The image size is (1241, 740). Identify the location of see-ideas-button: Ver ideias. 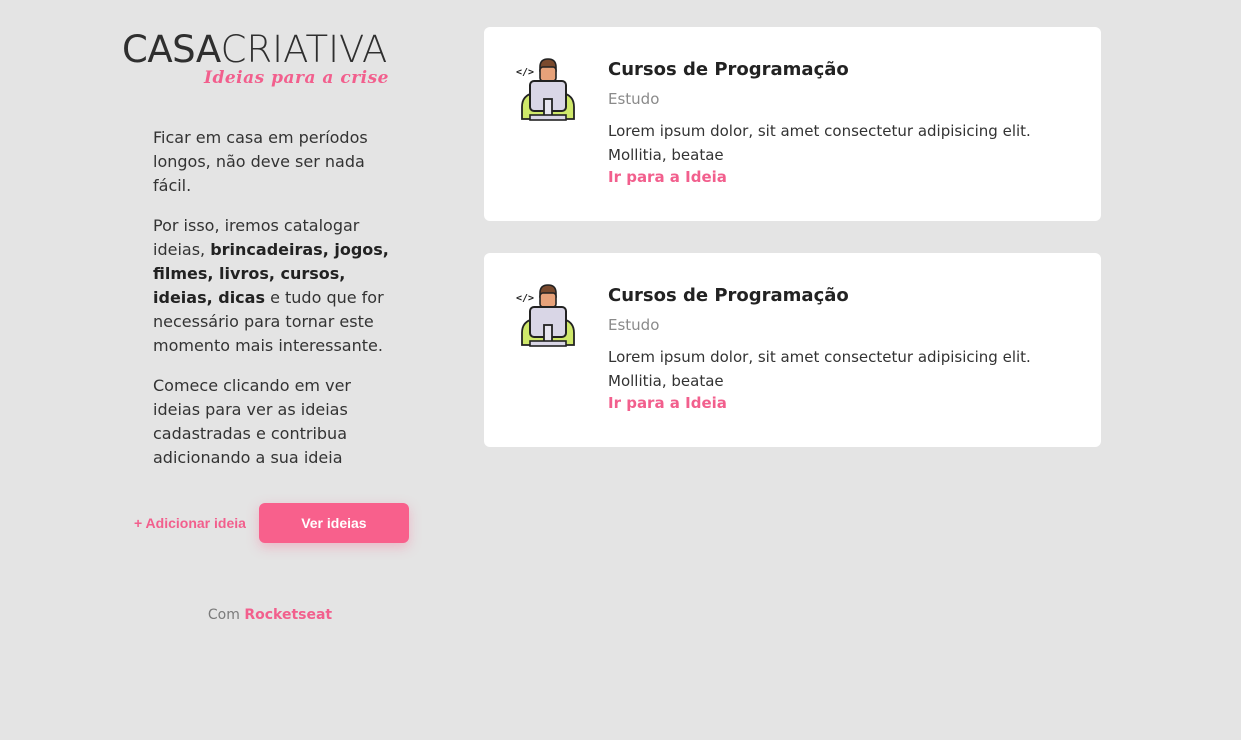
(333, 523).